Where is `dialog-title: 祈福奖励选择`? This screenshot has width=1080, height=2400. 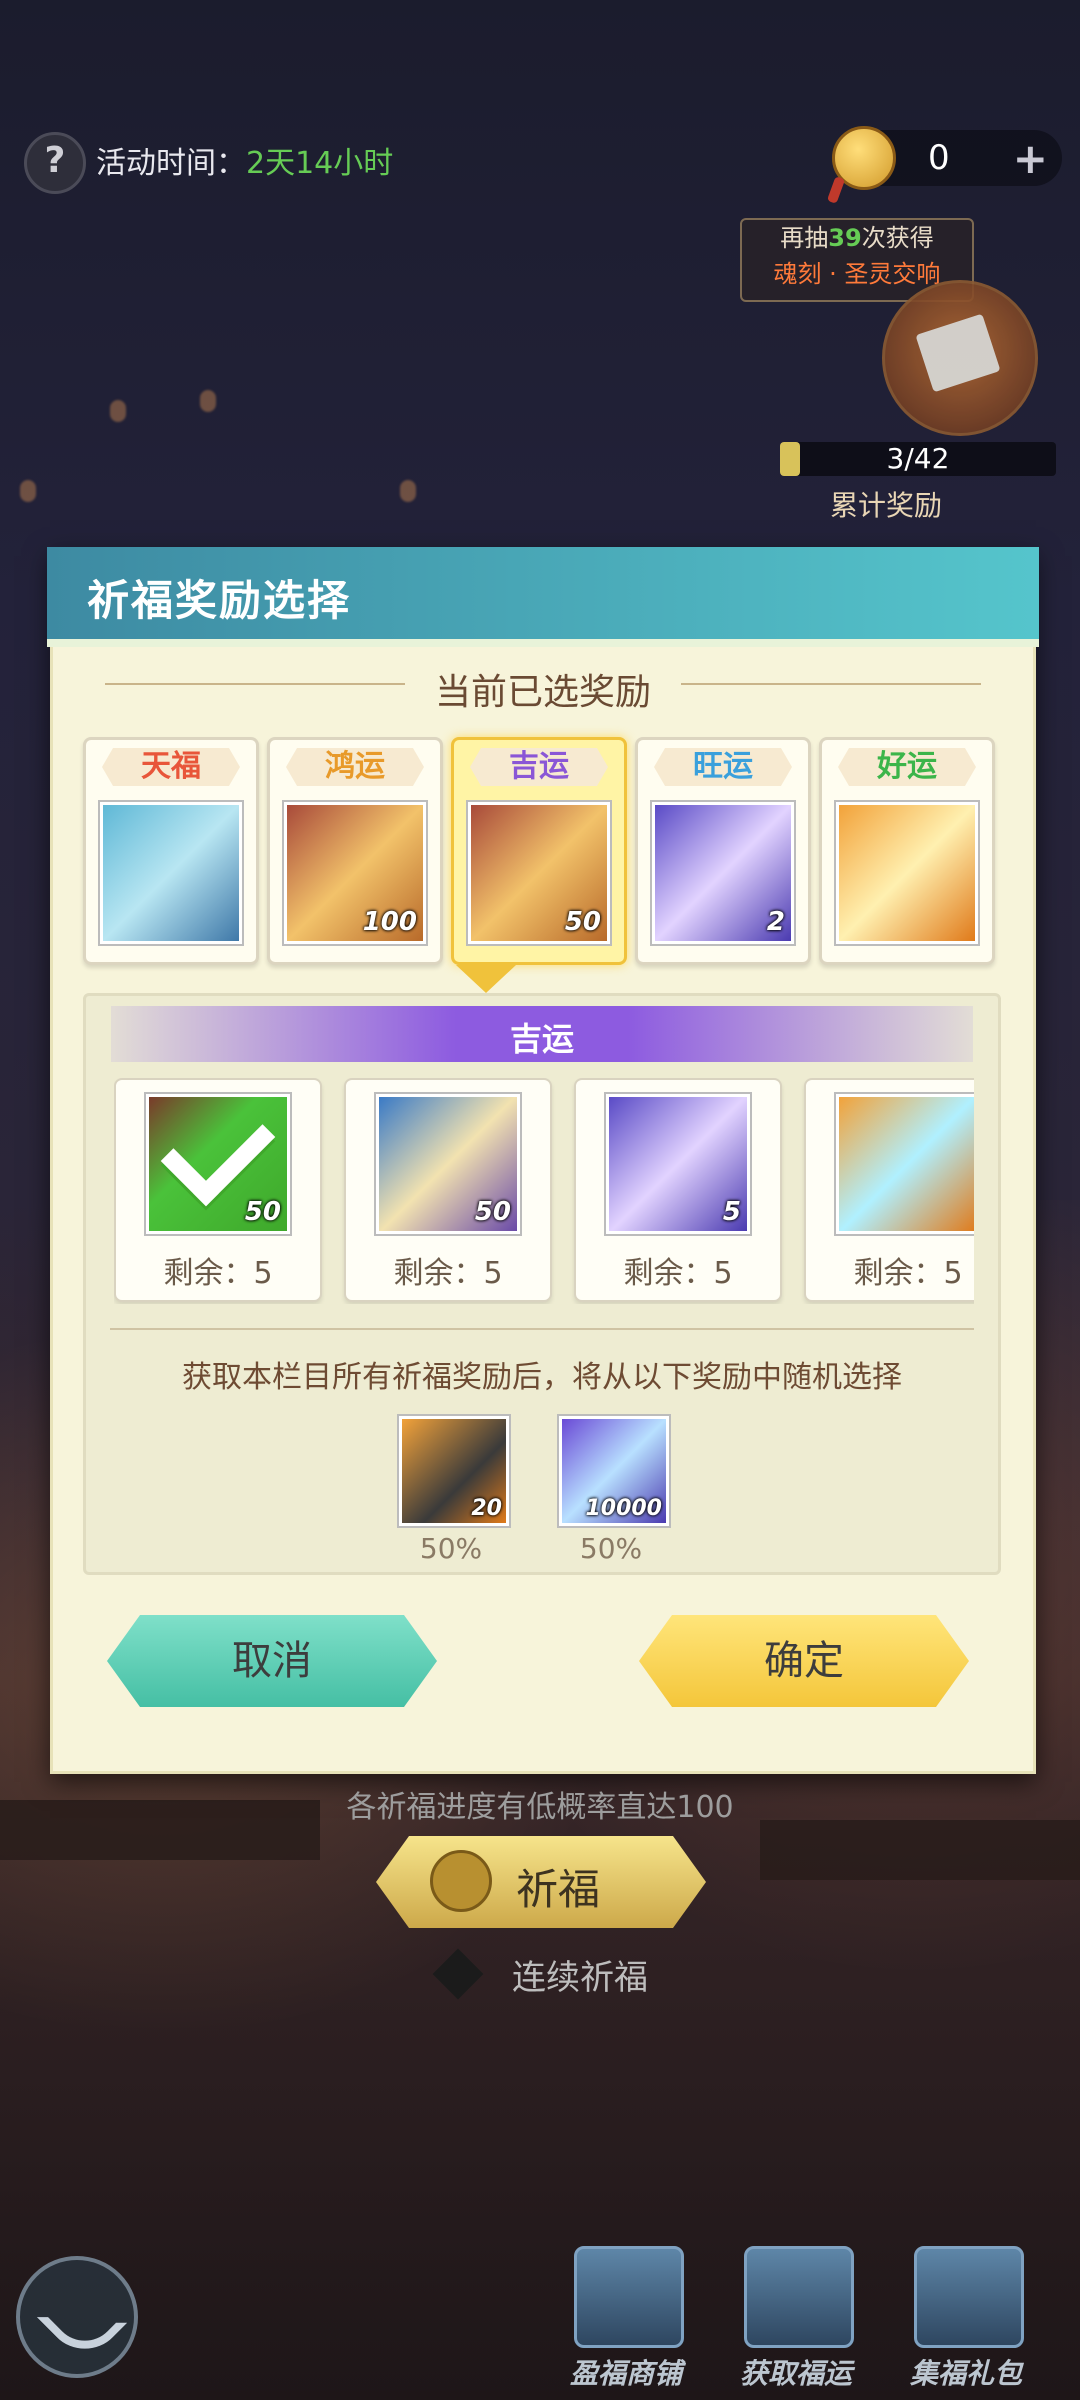 dialog-title: 祈福奖励选择 is located at coordinates (219, 600).